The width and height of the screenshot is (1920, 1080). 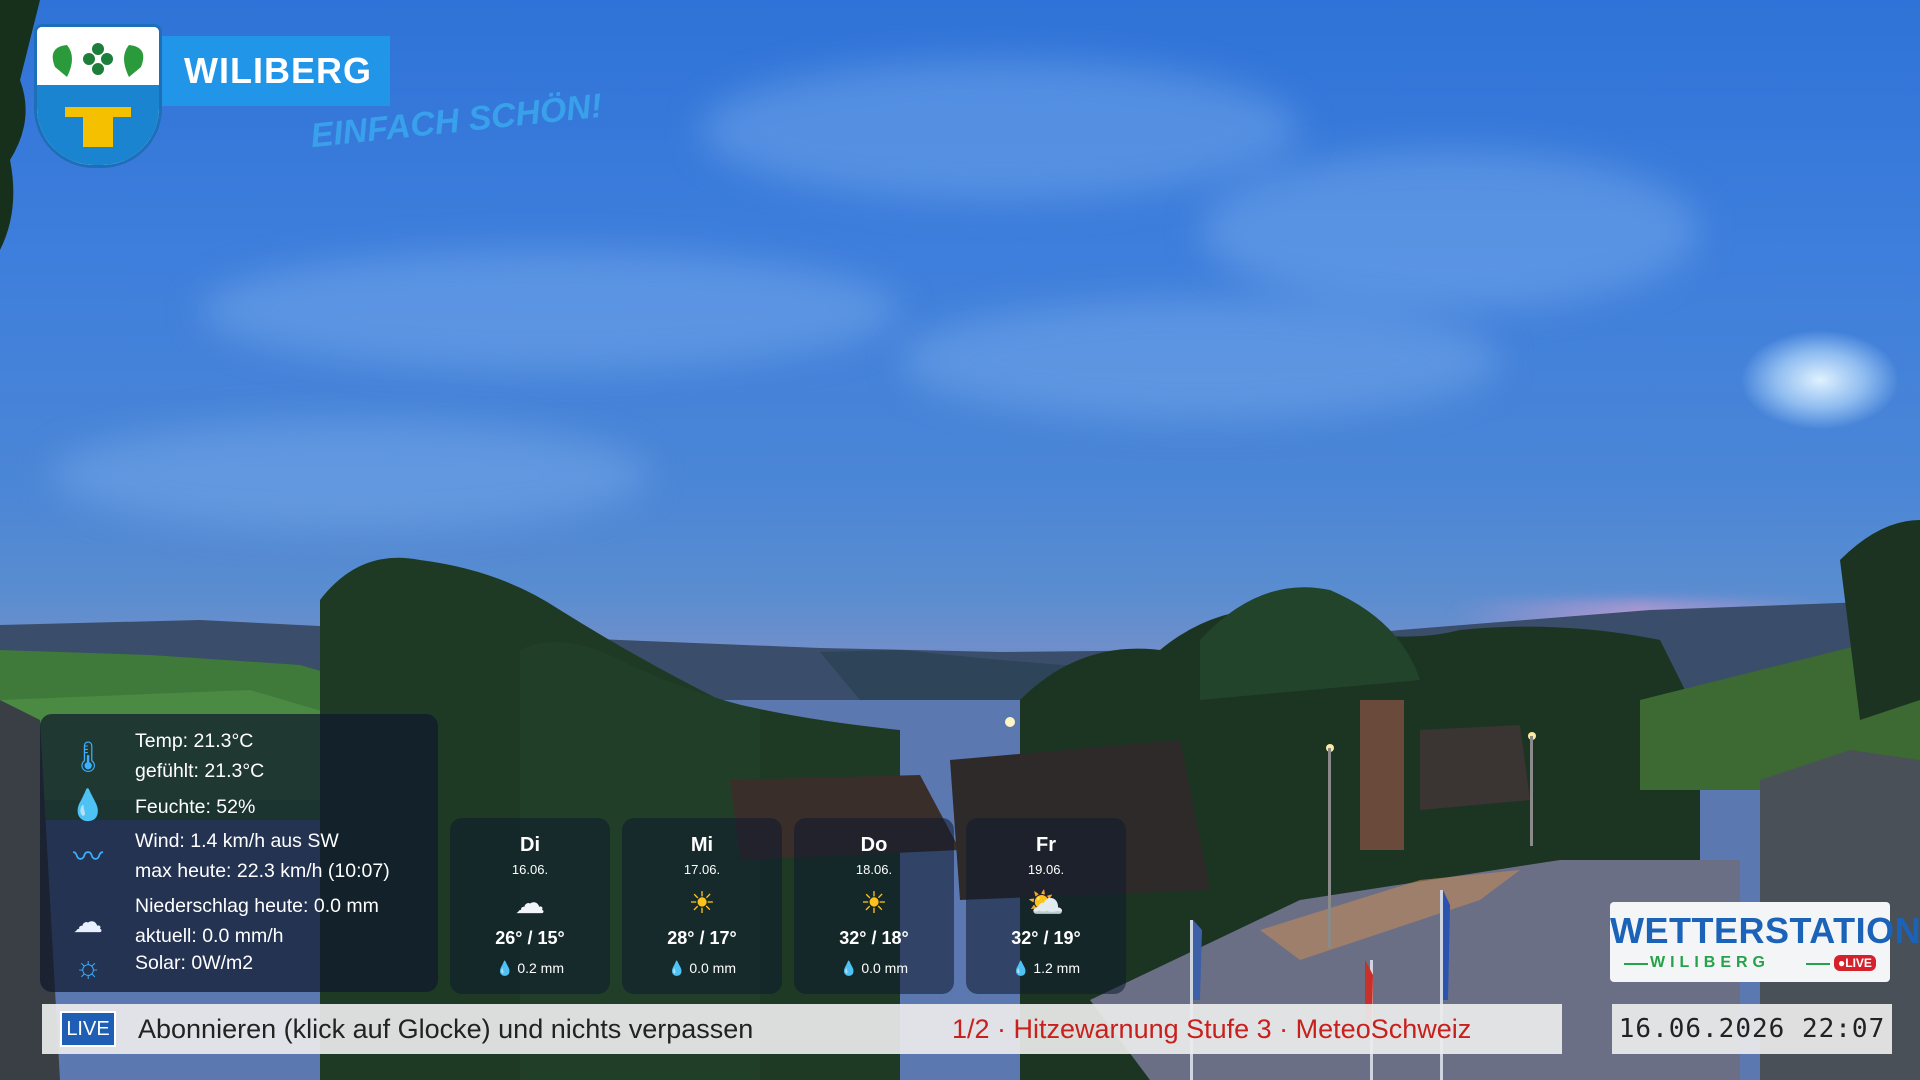 I want to click on forecast-day: Do 18.06. ☀ 32° / 18° 💧 0.0 mm, so click(x=874, y=906).